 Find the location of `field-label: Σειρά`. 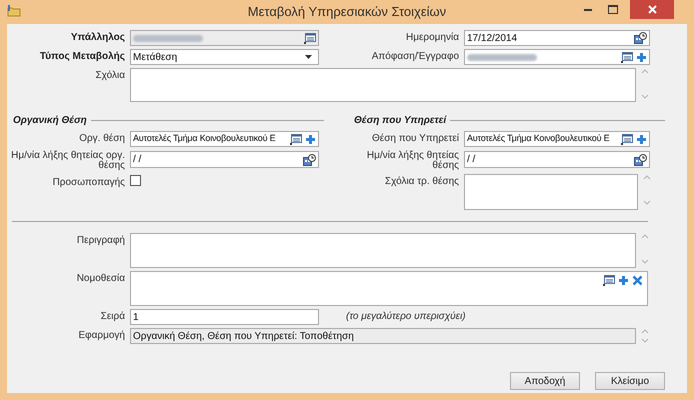

field-label: Σειρά is located at coordinates (113, 317).